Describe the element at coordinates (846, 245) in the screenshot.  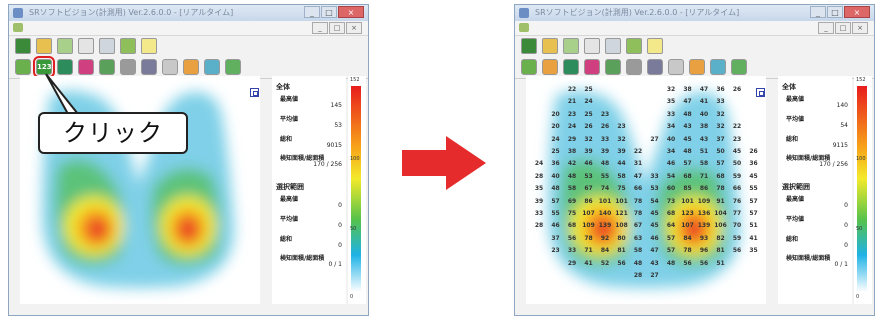
I see `sel-sum-value: 0` at that location.